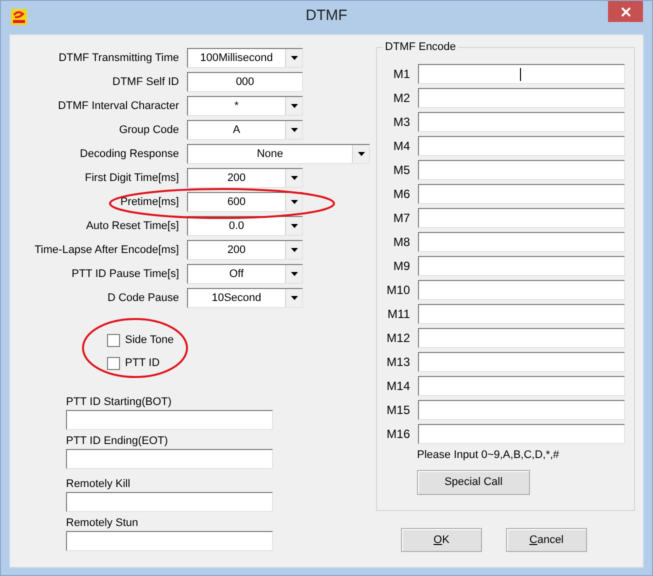 The width and height of the screenshot is (653, 576). Describe the element at coordinates (398, 410) in the screenshot. I see `field-label: M15` at that location.